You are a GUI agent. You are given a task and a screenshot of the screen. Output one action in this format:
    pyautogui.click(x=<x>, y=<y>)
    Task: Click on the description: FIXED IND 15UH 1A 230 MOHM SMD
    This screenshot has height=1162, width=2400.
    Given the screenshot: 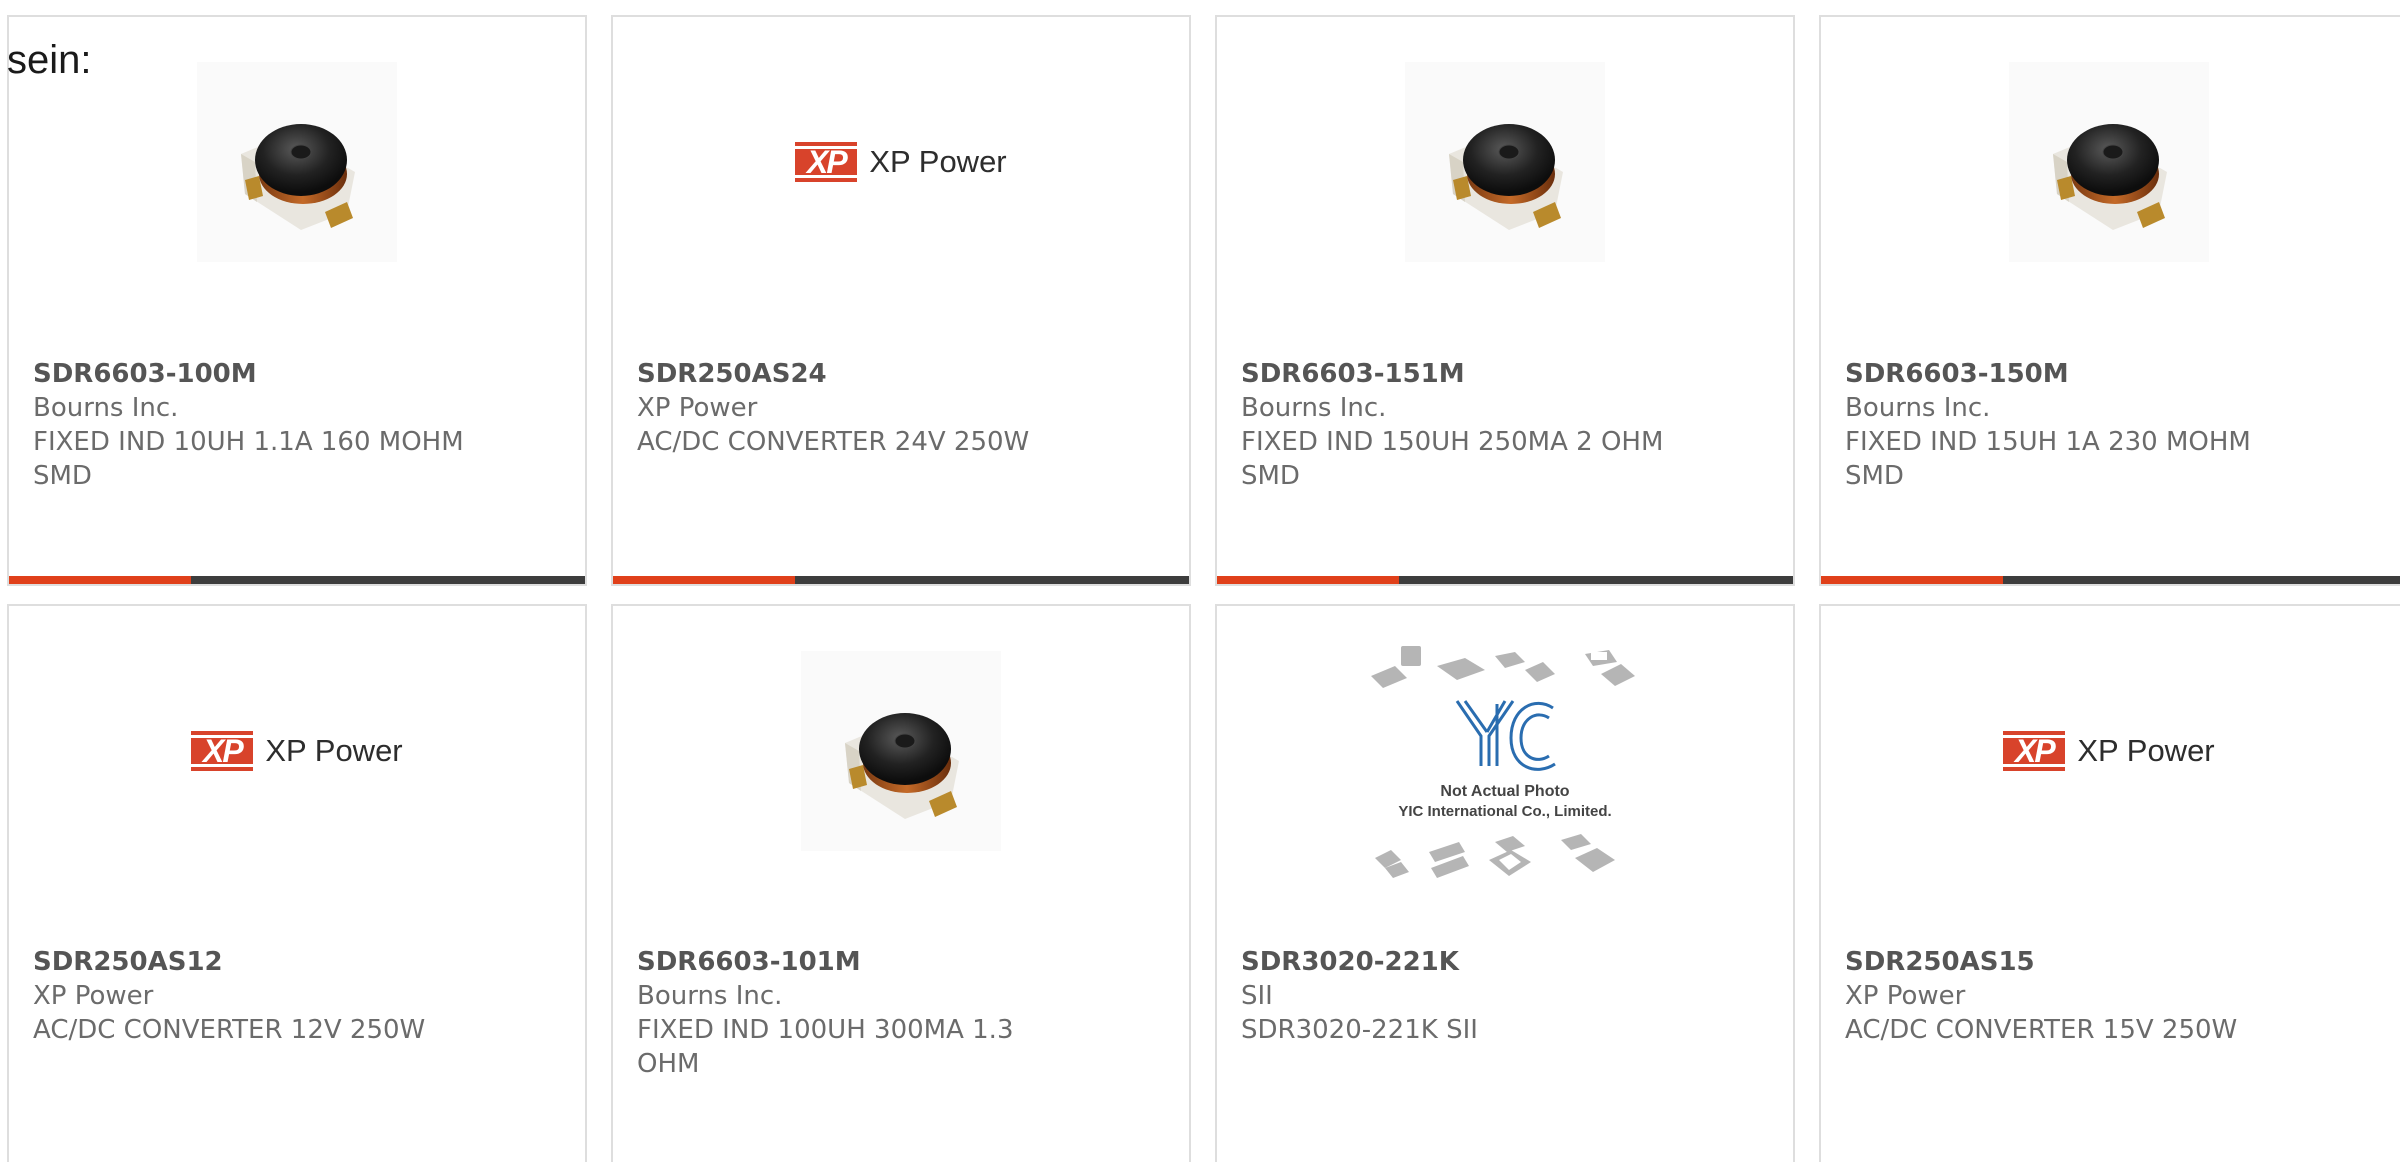 What is the action you would take?
    pyautogui.click(x=2048, y=459)
    